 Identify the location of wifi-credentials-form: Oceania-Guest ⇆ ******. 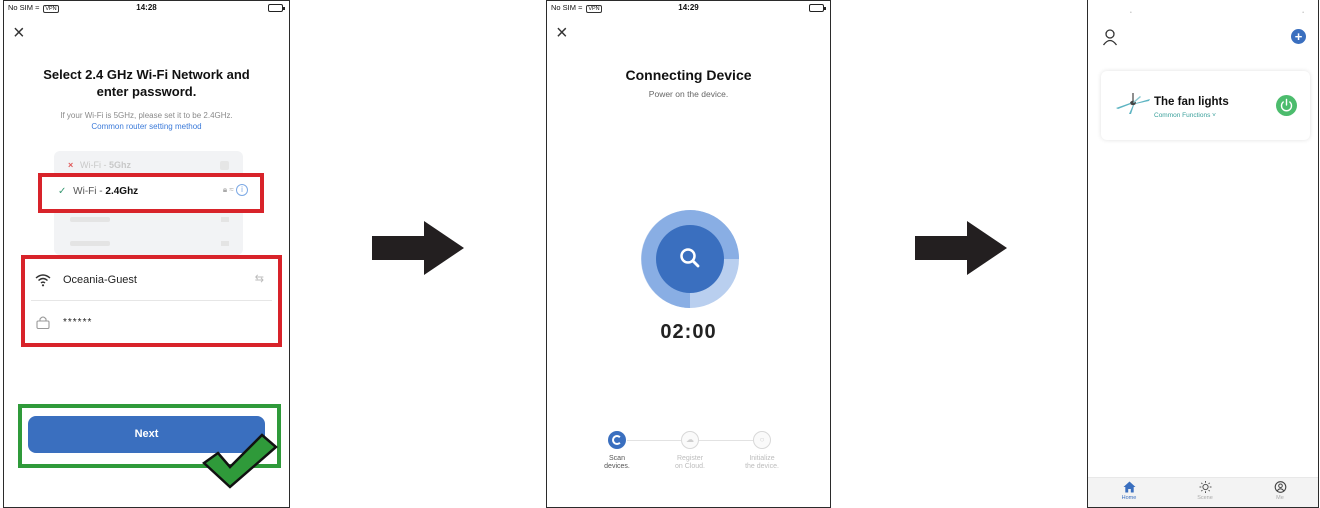
(151, 301).